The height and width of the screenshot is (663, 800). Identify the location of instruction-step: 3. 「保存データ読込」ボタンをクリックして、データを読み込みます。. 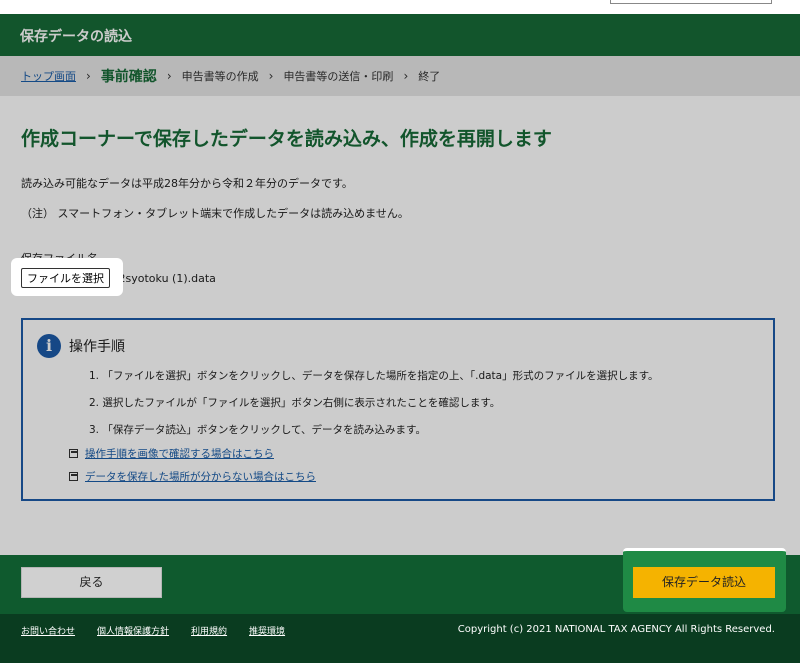
(257, 430).